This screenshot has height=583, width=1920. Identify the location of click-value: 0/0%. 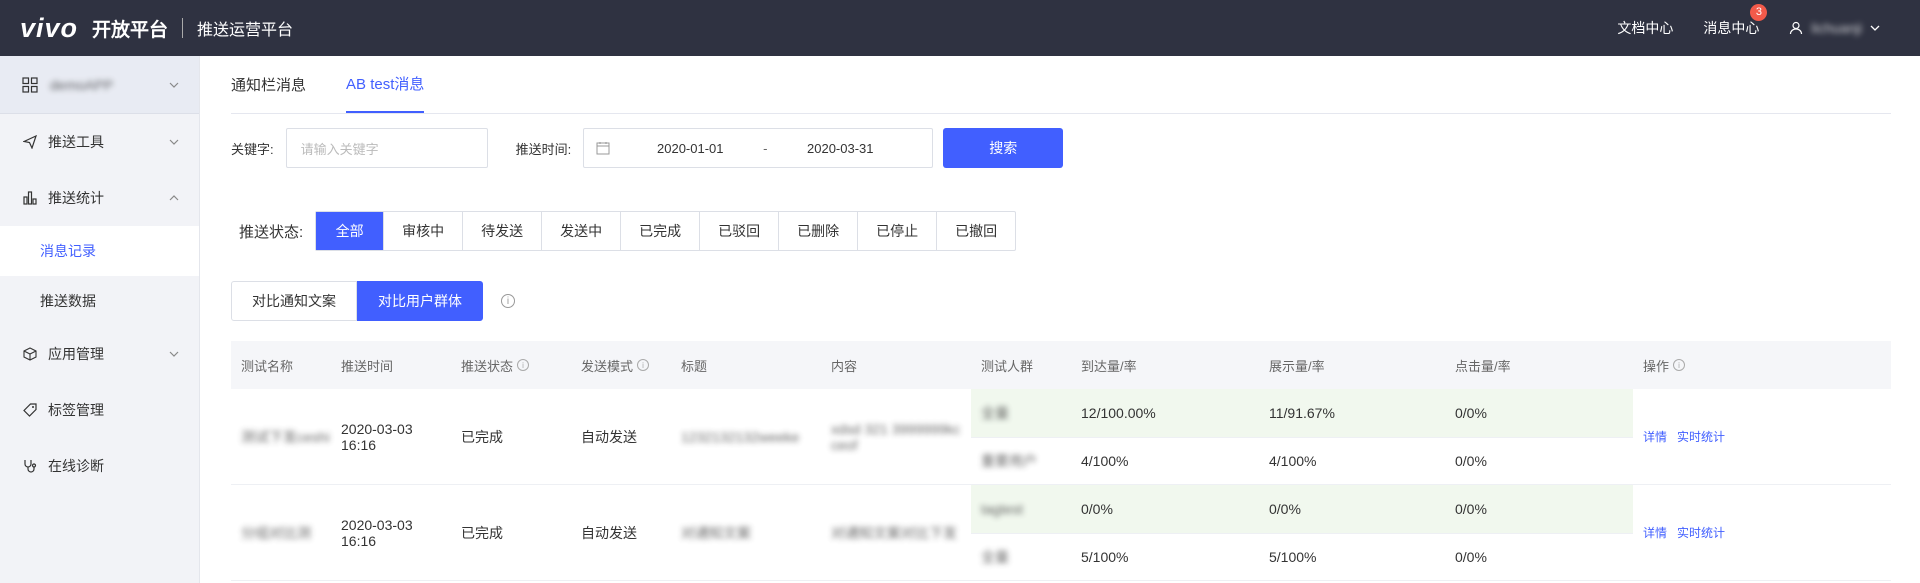
(1471, 412).